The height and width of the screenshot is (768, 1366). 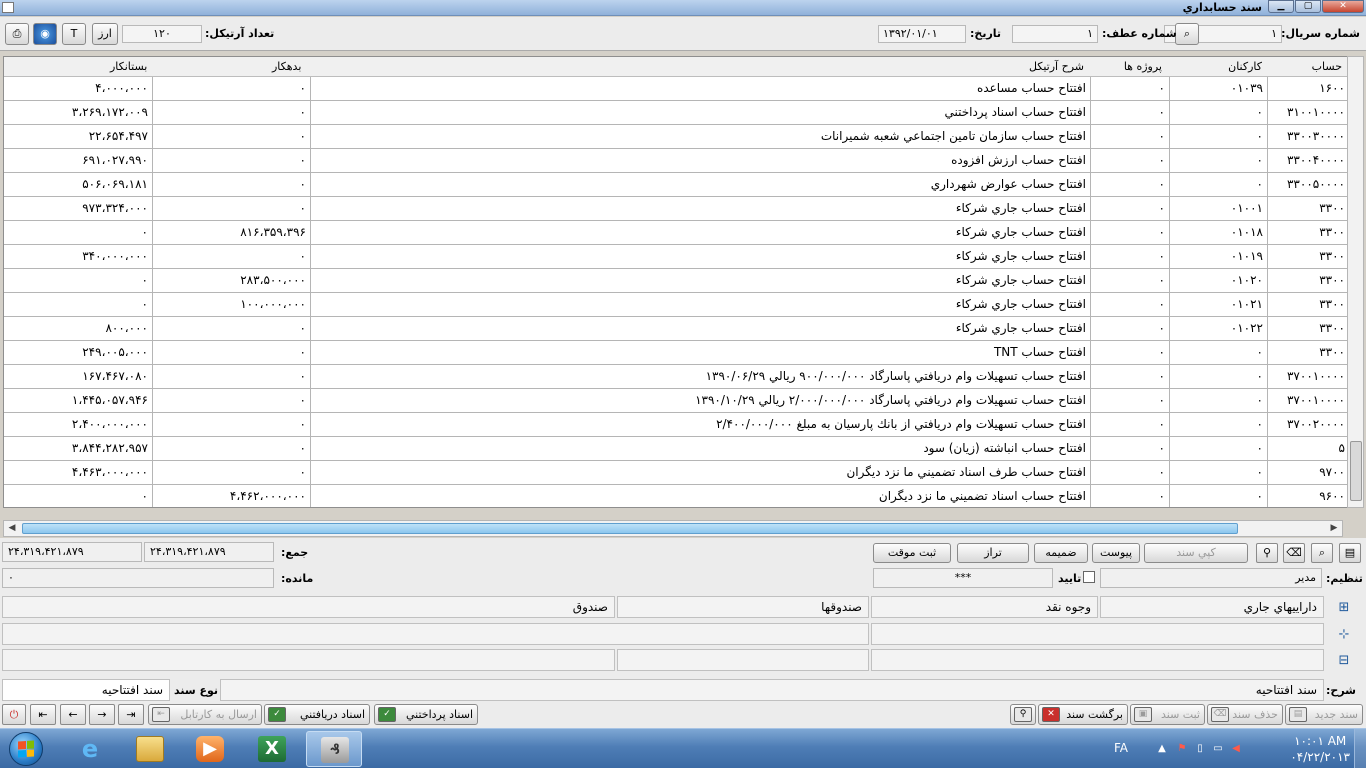 I want to click on taskbar-excel: X, so click(x=272, y=749).